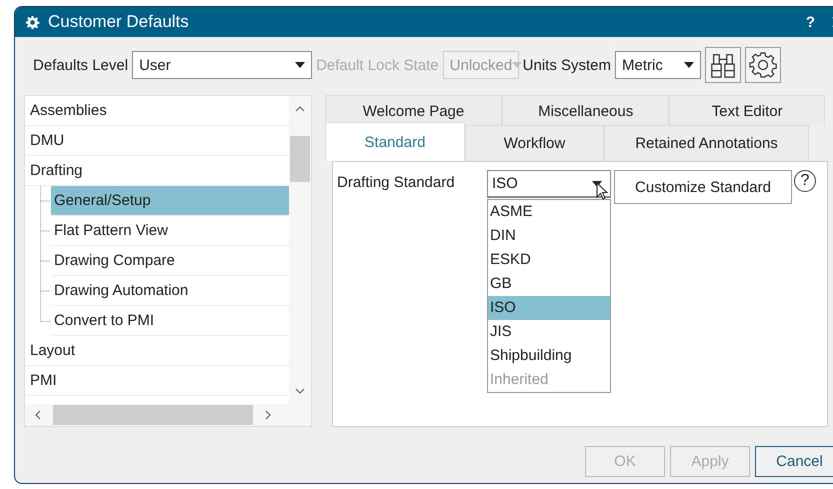 The width and height of the screenshot is (833, 489). I want to click on tab: Workflow, so click(534, 143).